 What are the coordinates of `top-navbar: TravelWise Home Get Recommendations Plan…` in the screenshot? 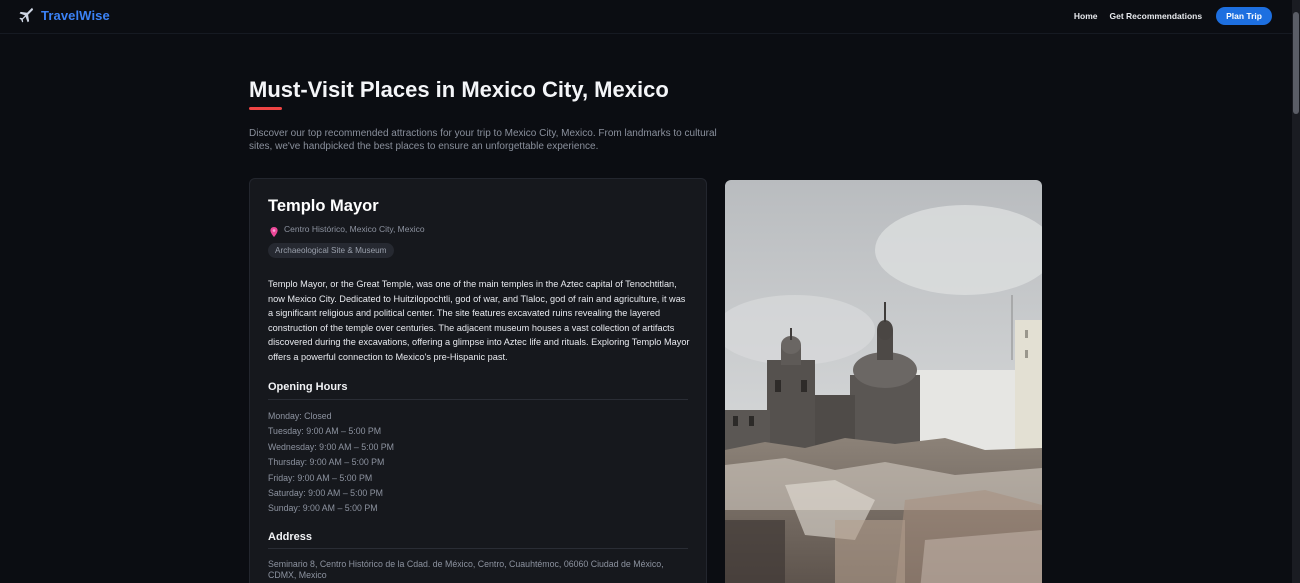 It's located at (646, 17).